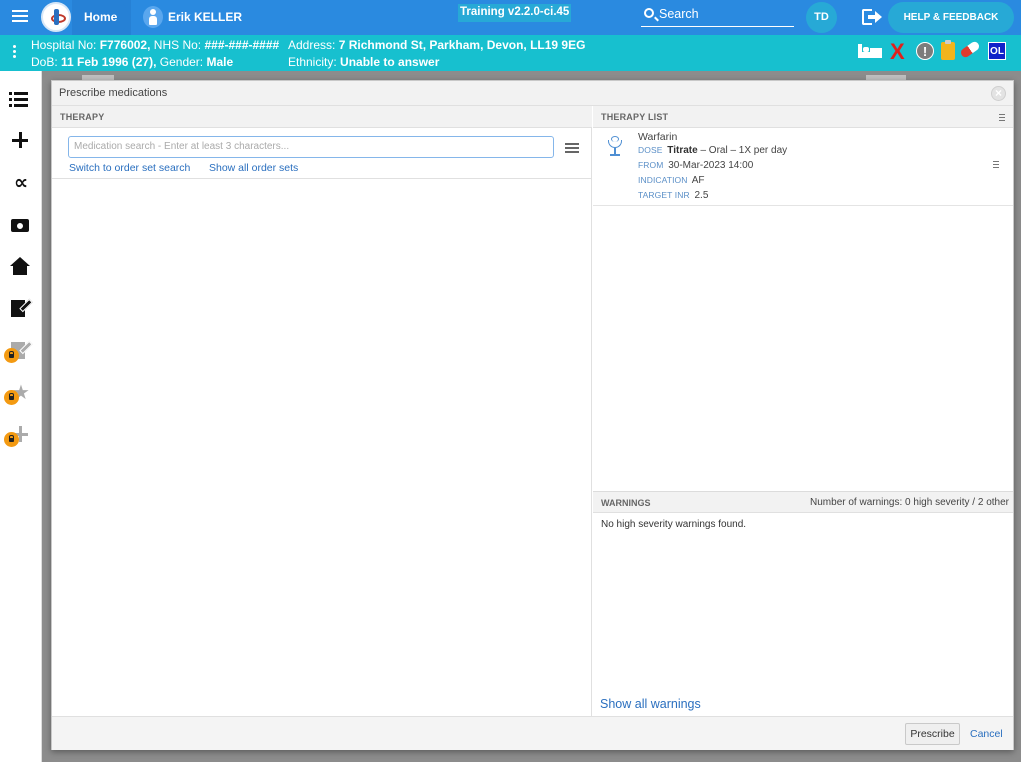  What do you see at coordinates (948, 50) in the screenshot?
I see `clipboard-icon` at bounding box center [948, 50].